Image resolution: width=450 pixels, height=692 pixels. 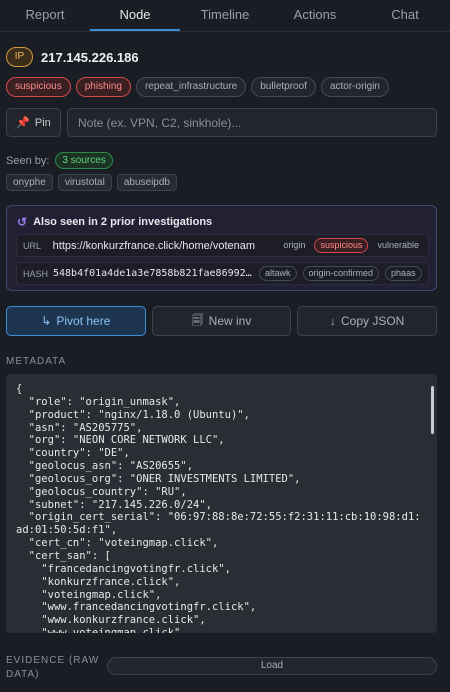 I want to click on pin-row: 📌 Pin, so click(x=221, y=122).